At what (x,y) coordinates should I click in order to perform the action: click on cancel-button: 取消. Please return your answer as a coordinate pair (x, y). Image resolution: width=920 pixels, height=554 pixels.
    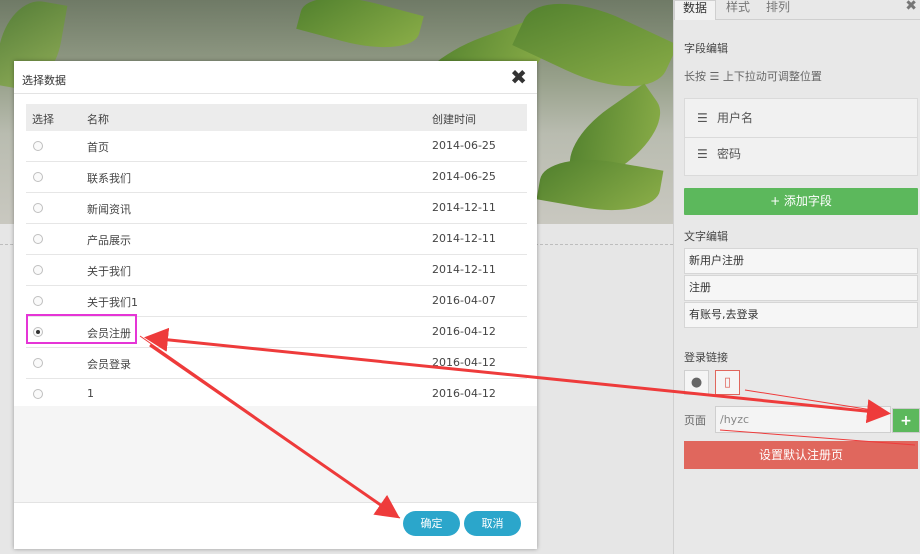
    Looking at the image, I should click on (492, 523).